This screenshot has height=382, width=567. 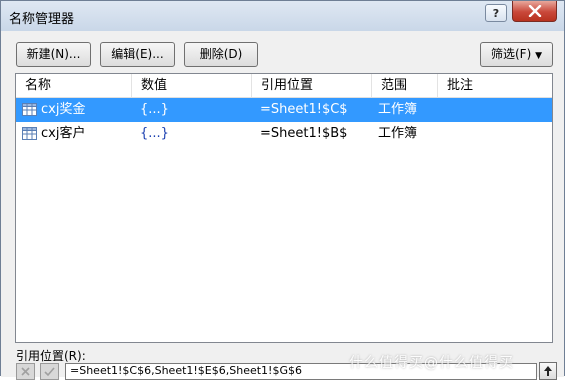 I want to click on row-name: cxj客户, so click(x=63, y=133).